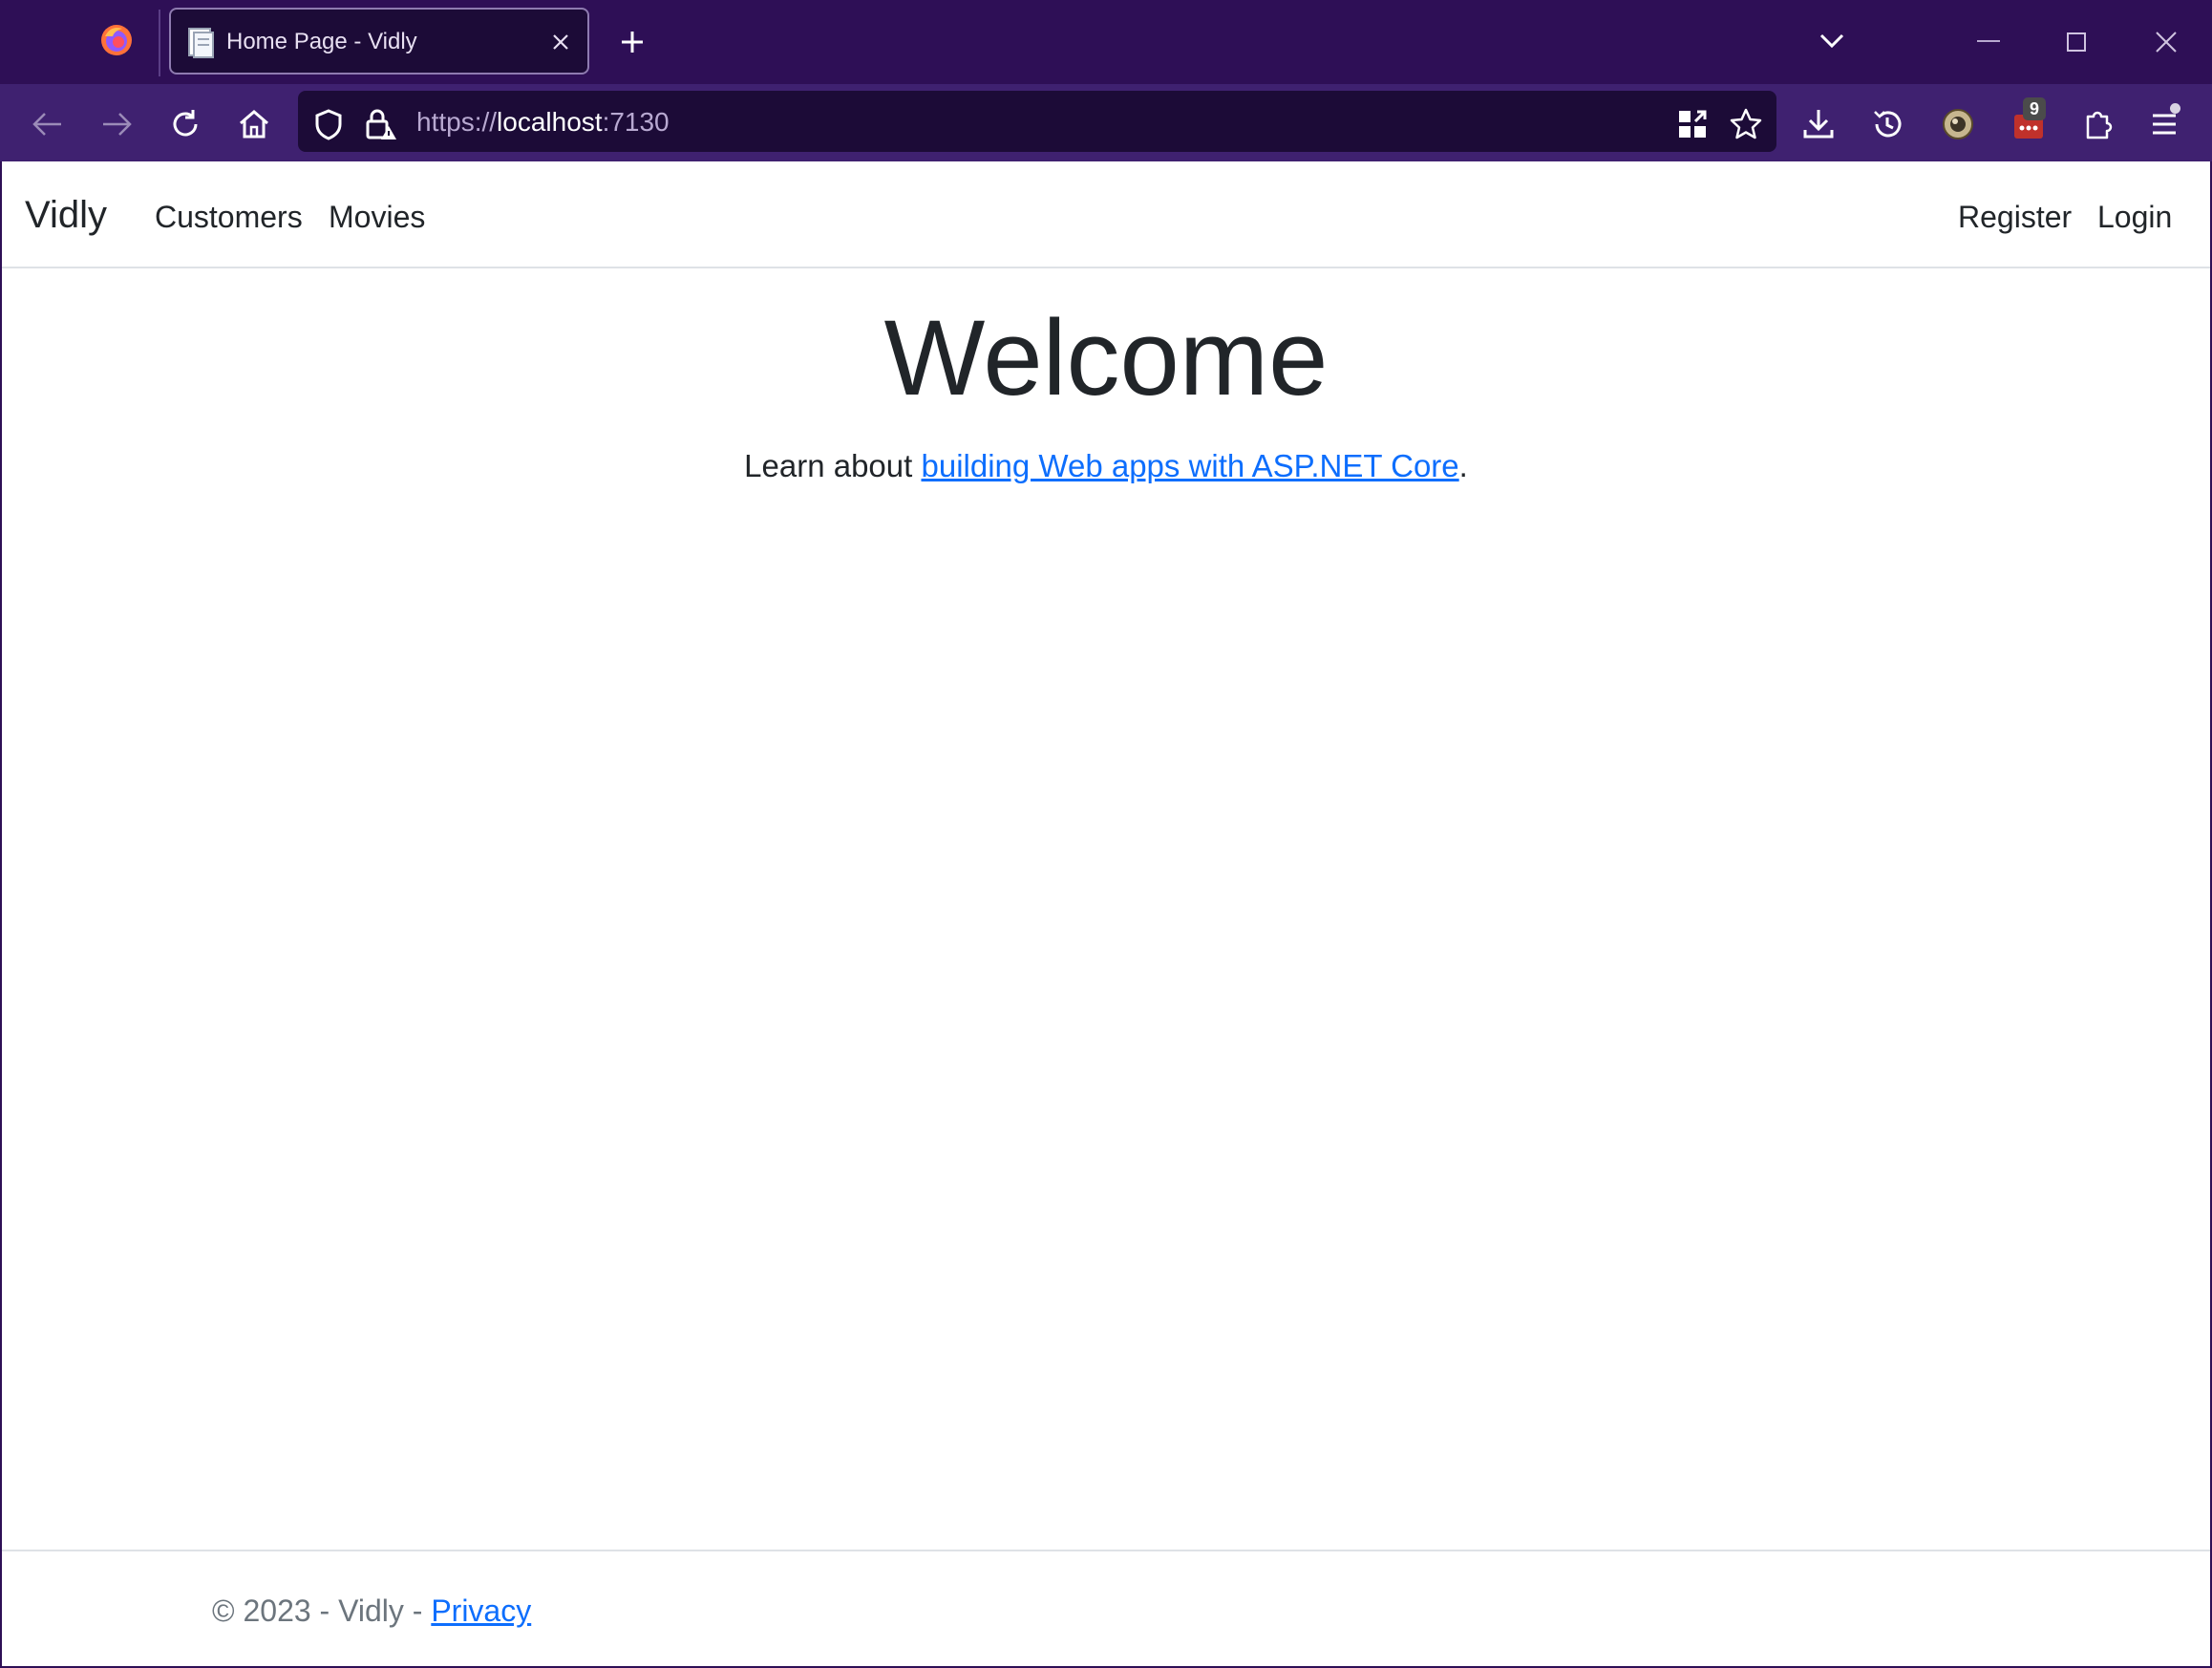 The image size is (2212, 1668). Describe the element at coordinates (377, 217) in the screenshot. I see `nav-link-movies: Movies` at that location.